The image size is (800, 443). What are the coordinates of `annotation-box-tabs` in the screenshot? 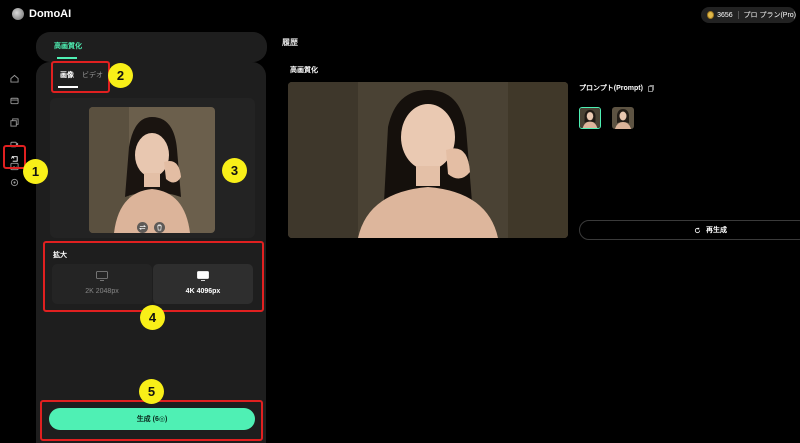 It's located at (80, 77).